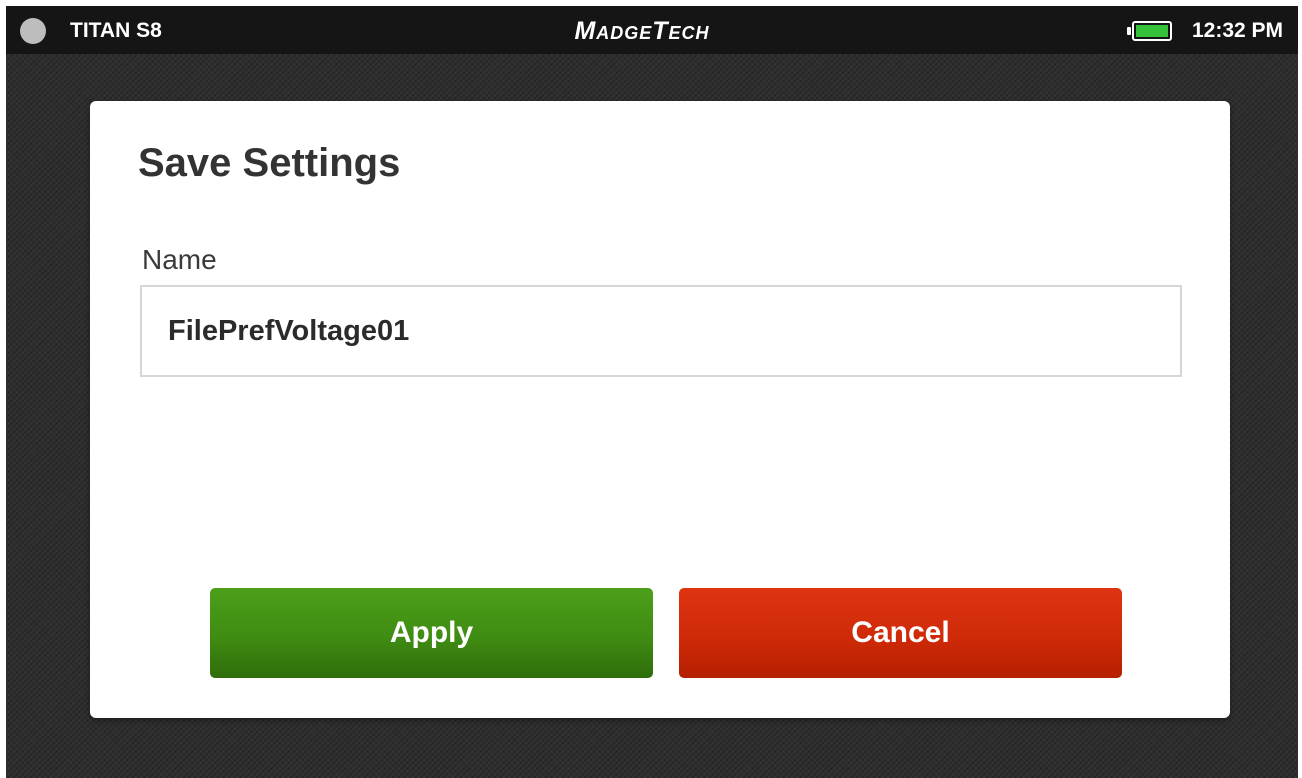  What do you see at coordinates (642, 31) in the screenshot?
I see `brand-logo: MadgeTech` at bounding box center [642, 31].